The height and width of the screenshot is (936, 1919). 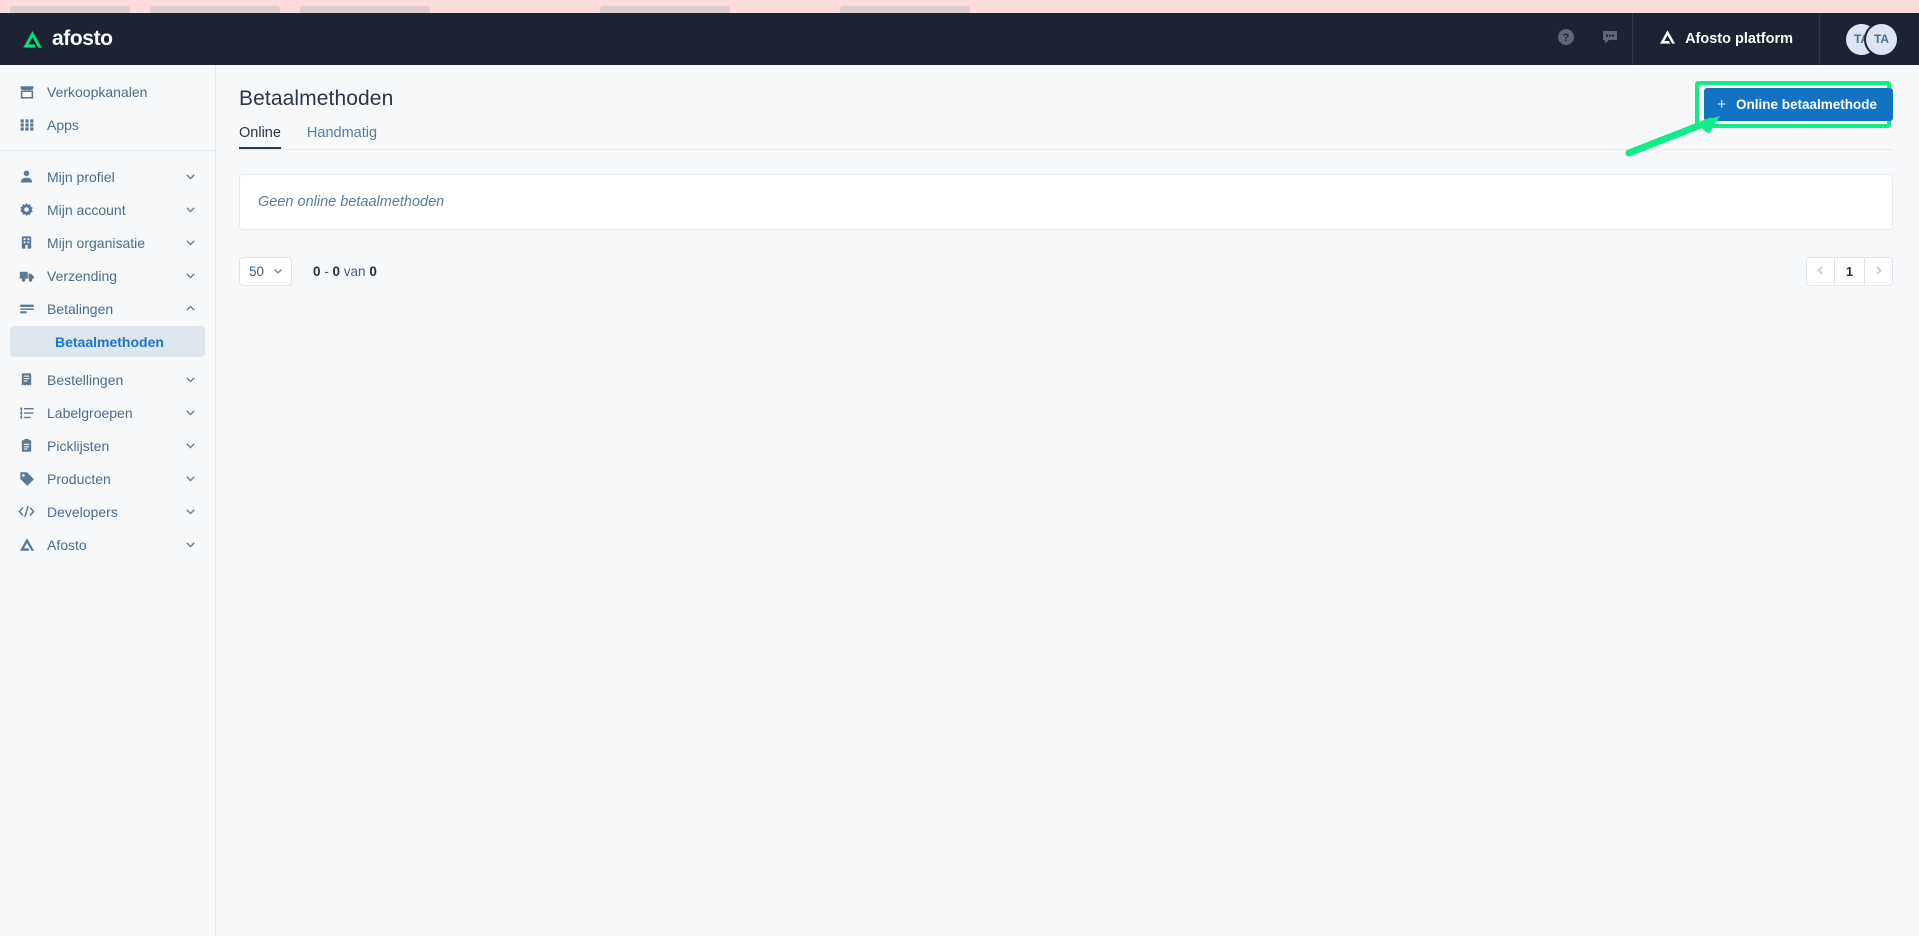 I want to click on sidebar-group-label: Betalingen, so click(x=80, y=308).